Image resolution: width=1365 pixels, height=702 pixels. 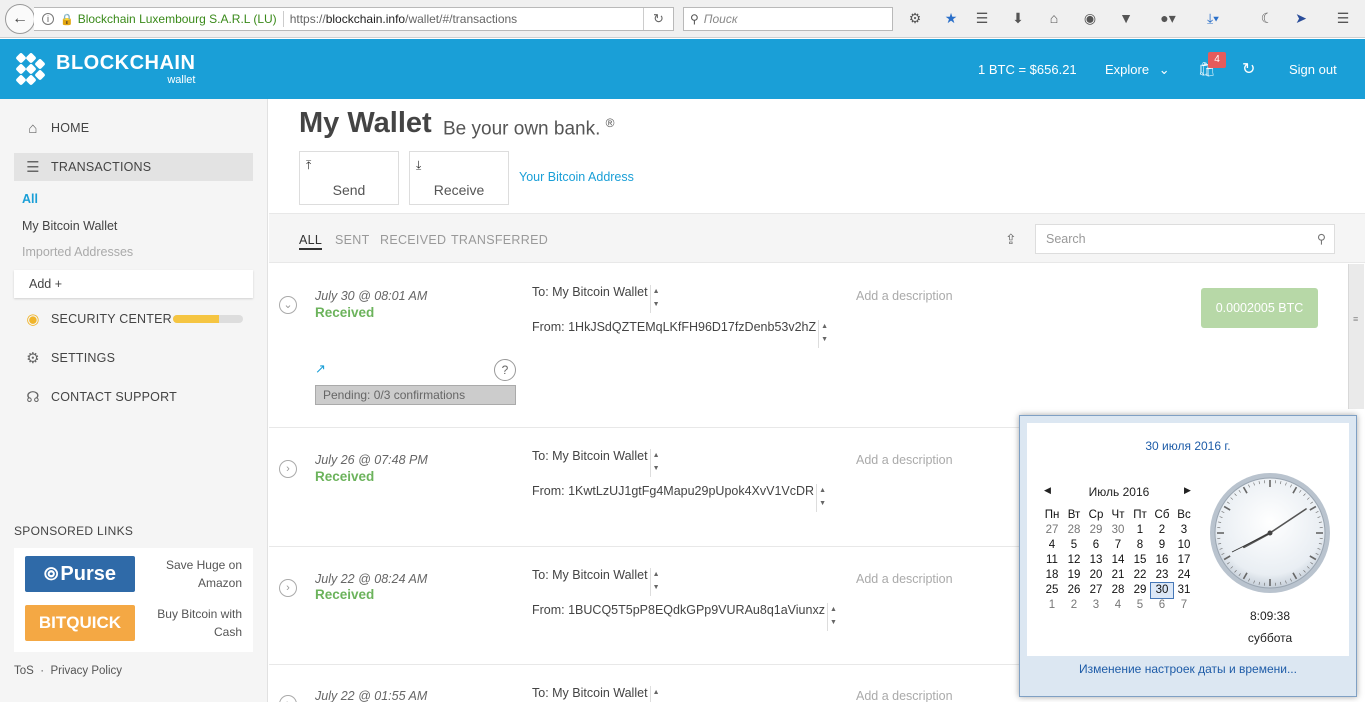 What do you see at coordinates (1343, 18) in the screenshot?
I see `menu-icon: ☰` at bounding box center [1343, 18].